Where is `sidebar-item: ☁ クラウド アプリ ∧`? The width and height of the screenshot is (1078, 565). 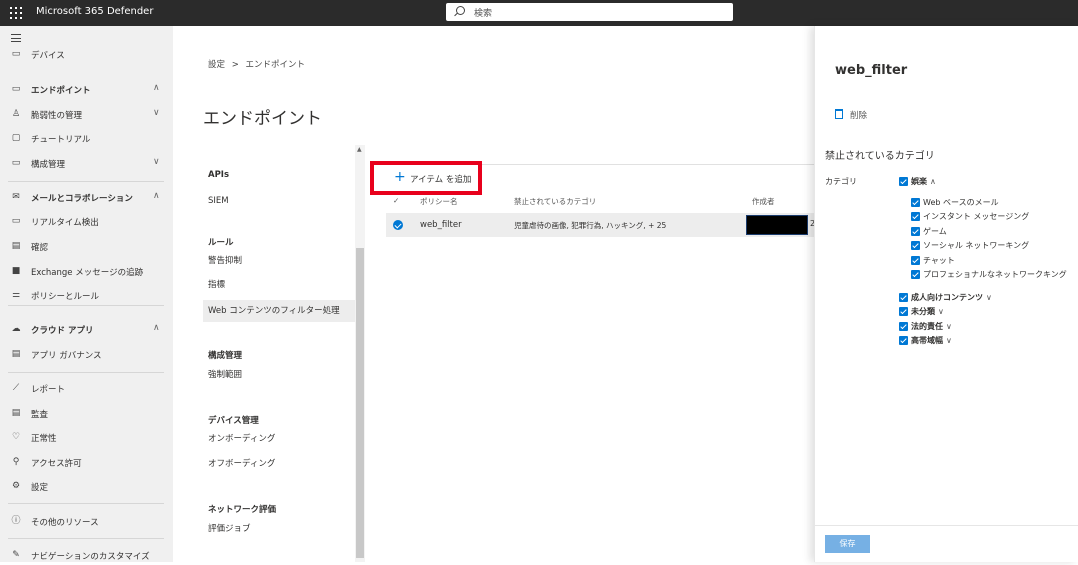 sidebar-item: ☁ クラウド アプリ ∧ is located at coordinates (86, 330).